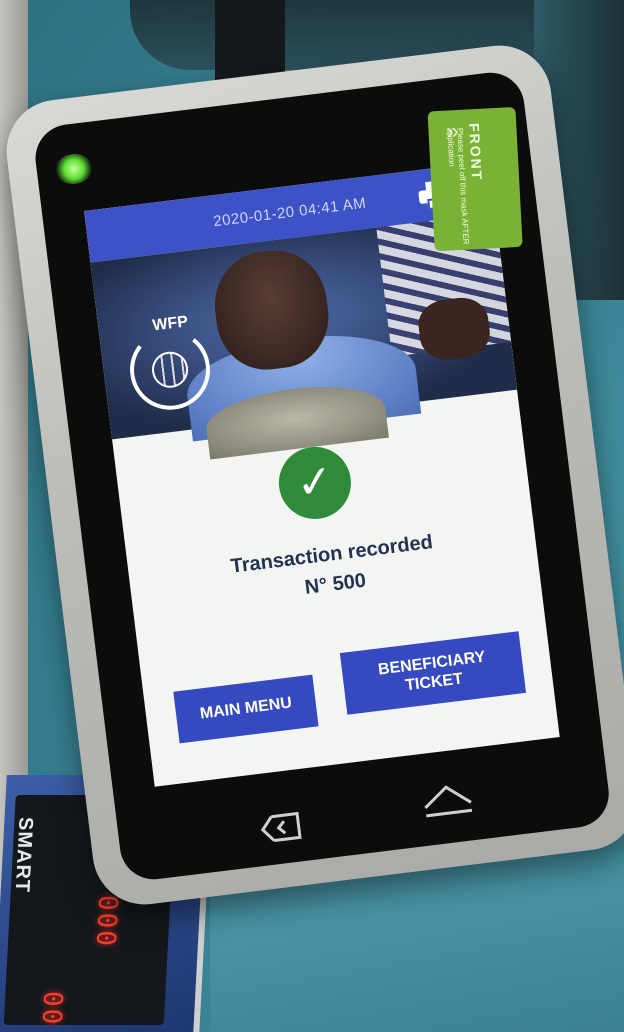 Image resolution: width=624 pixels, height=1032 pixels. What do you see at coordinates (74, 169) in the screenshot?
I see `status-led` at bounding box center [74, 169].